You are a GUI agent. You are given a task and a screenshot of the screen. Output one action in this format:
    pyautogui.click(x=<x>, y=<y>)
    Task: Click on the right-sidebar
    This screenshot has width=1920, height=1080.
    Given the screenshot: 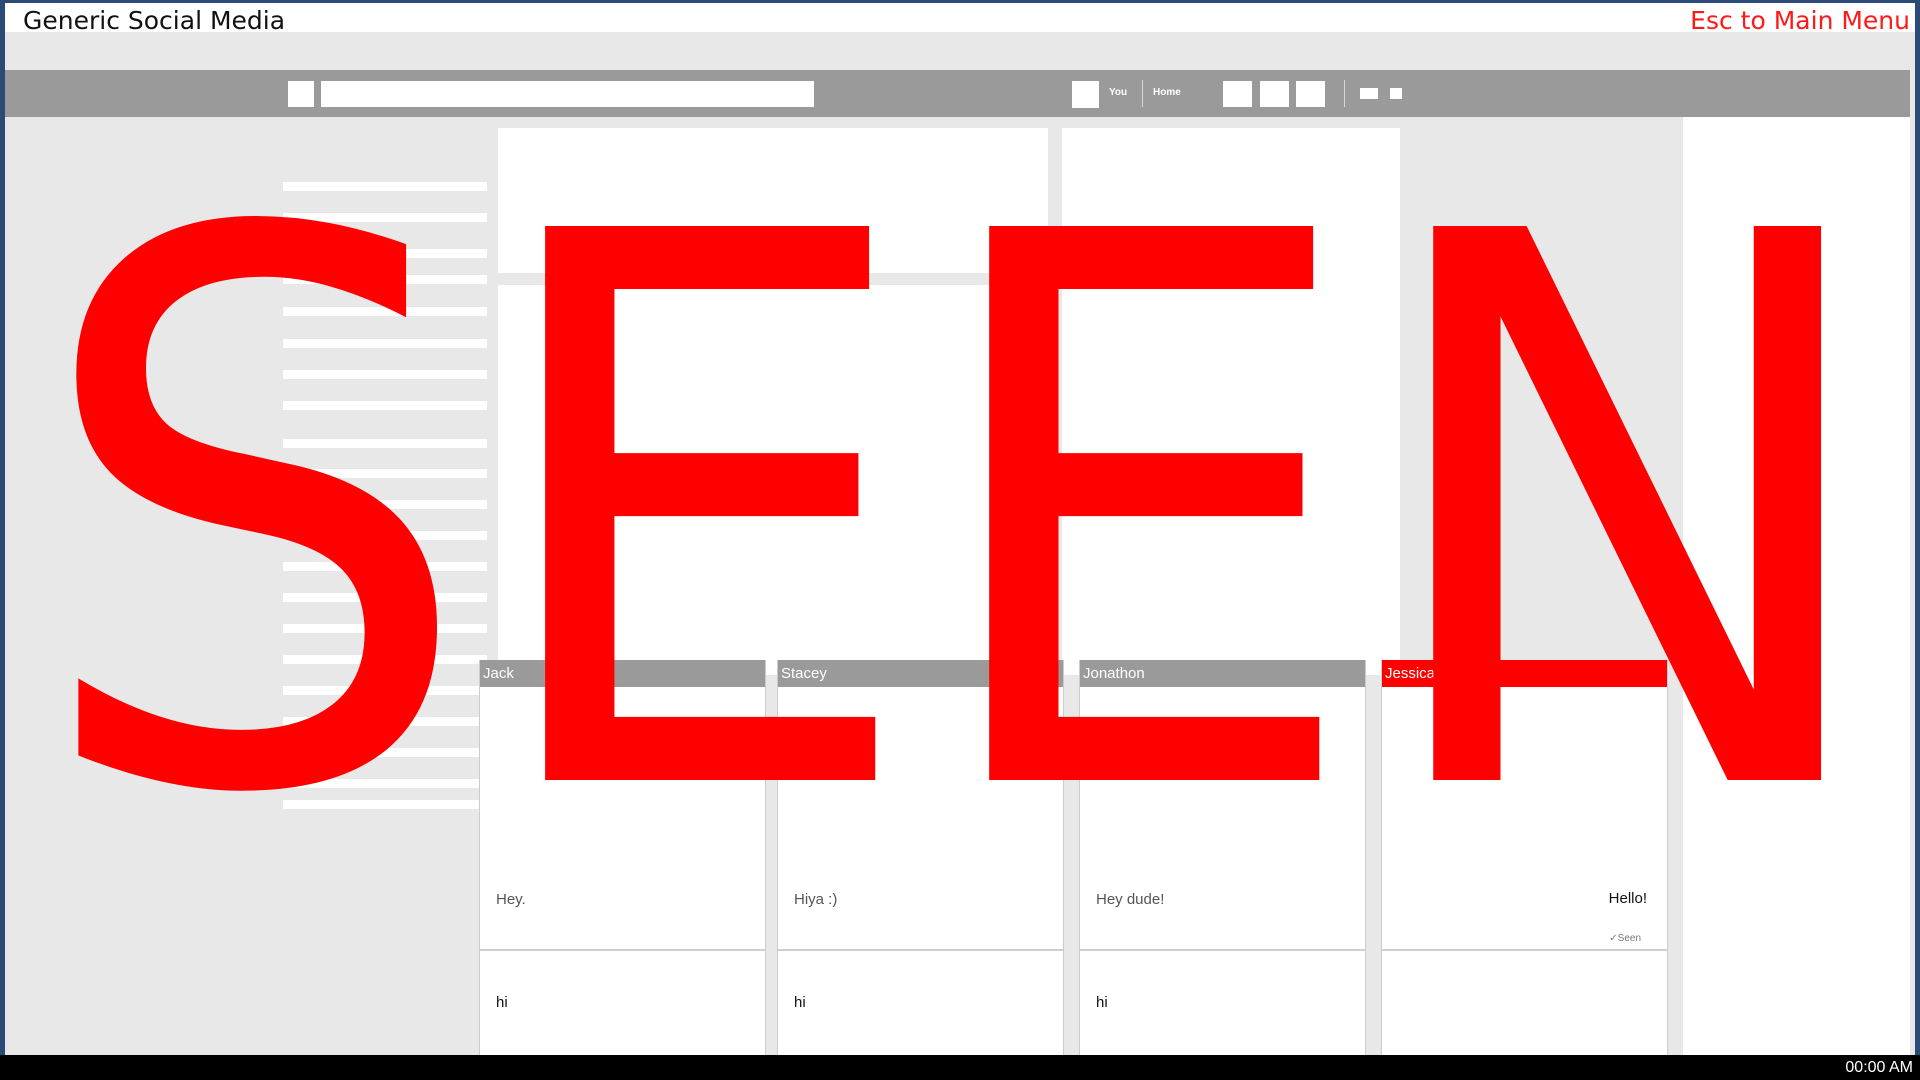 What is the action you would take?
    pyautogui.click(x=1796, y=586)
    